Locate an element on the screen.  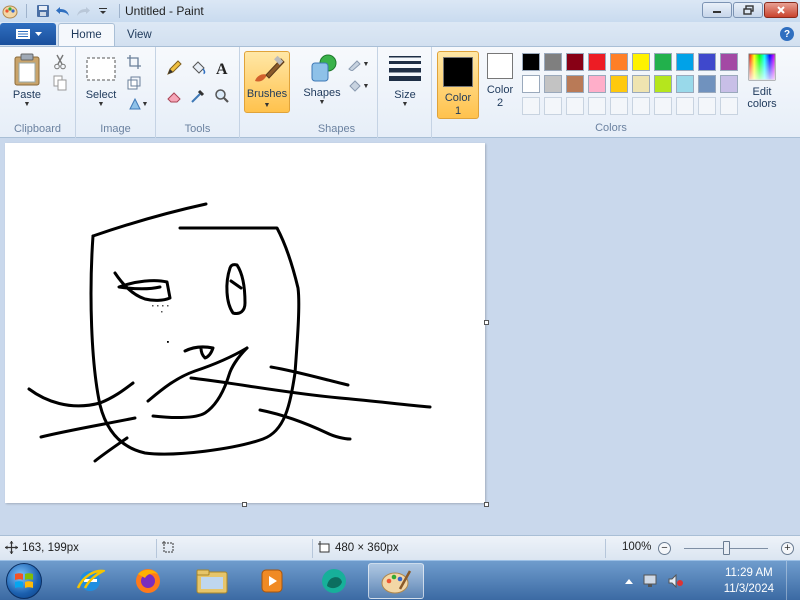
paste-button: Paste ▼ is located at coordinates (27, 80).